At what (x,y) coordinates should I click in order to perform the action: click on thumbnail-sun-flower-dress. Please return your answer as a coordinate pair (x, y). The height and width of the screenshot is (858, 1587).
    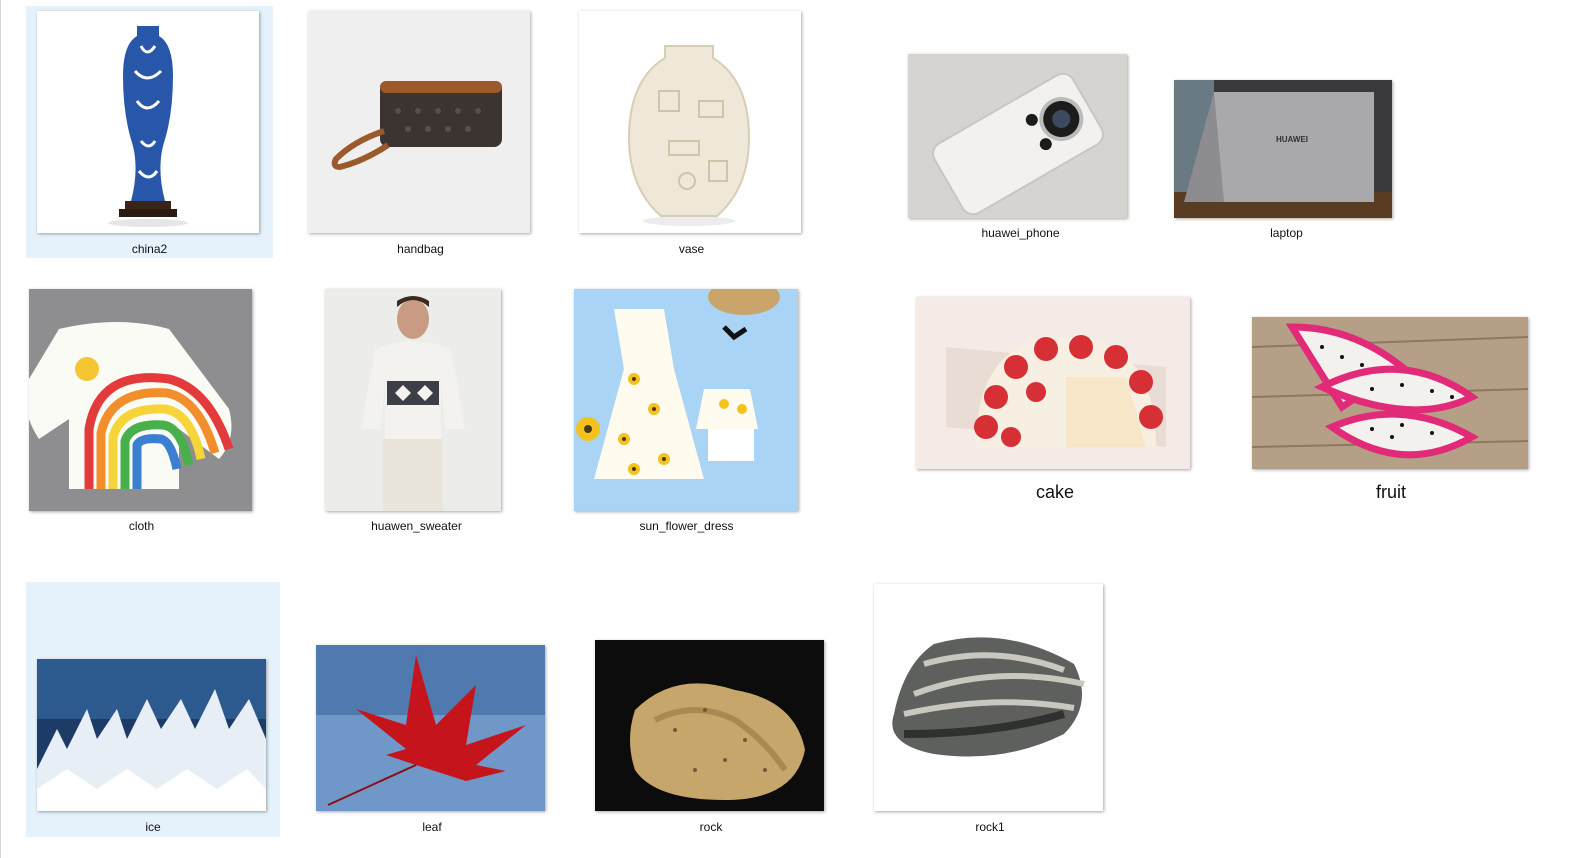
    Looking at the image, I should click on (686, 400).